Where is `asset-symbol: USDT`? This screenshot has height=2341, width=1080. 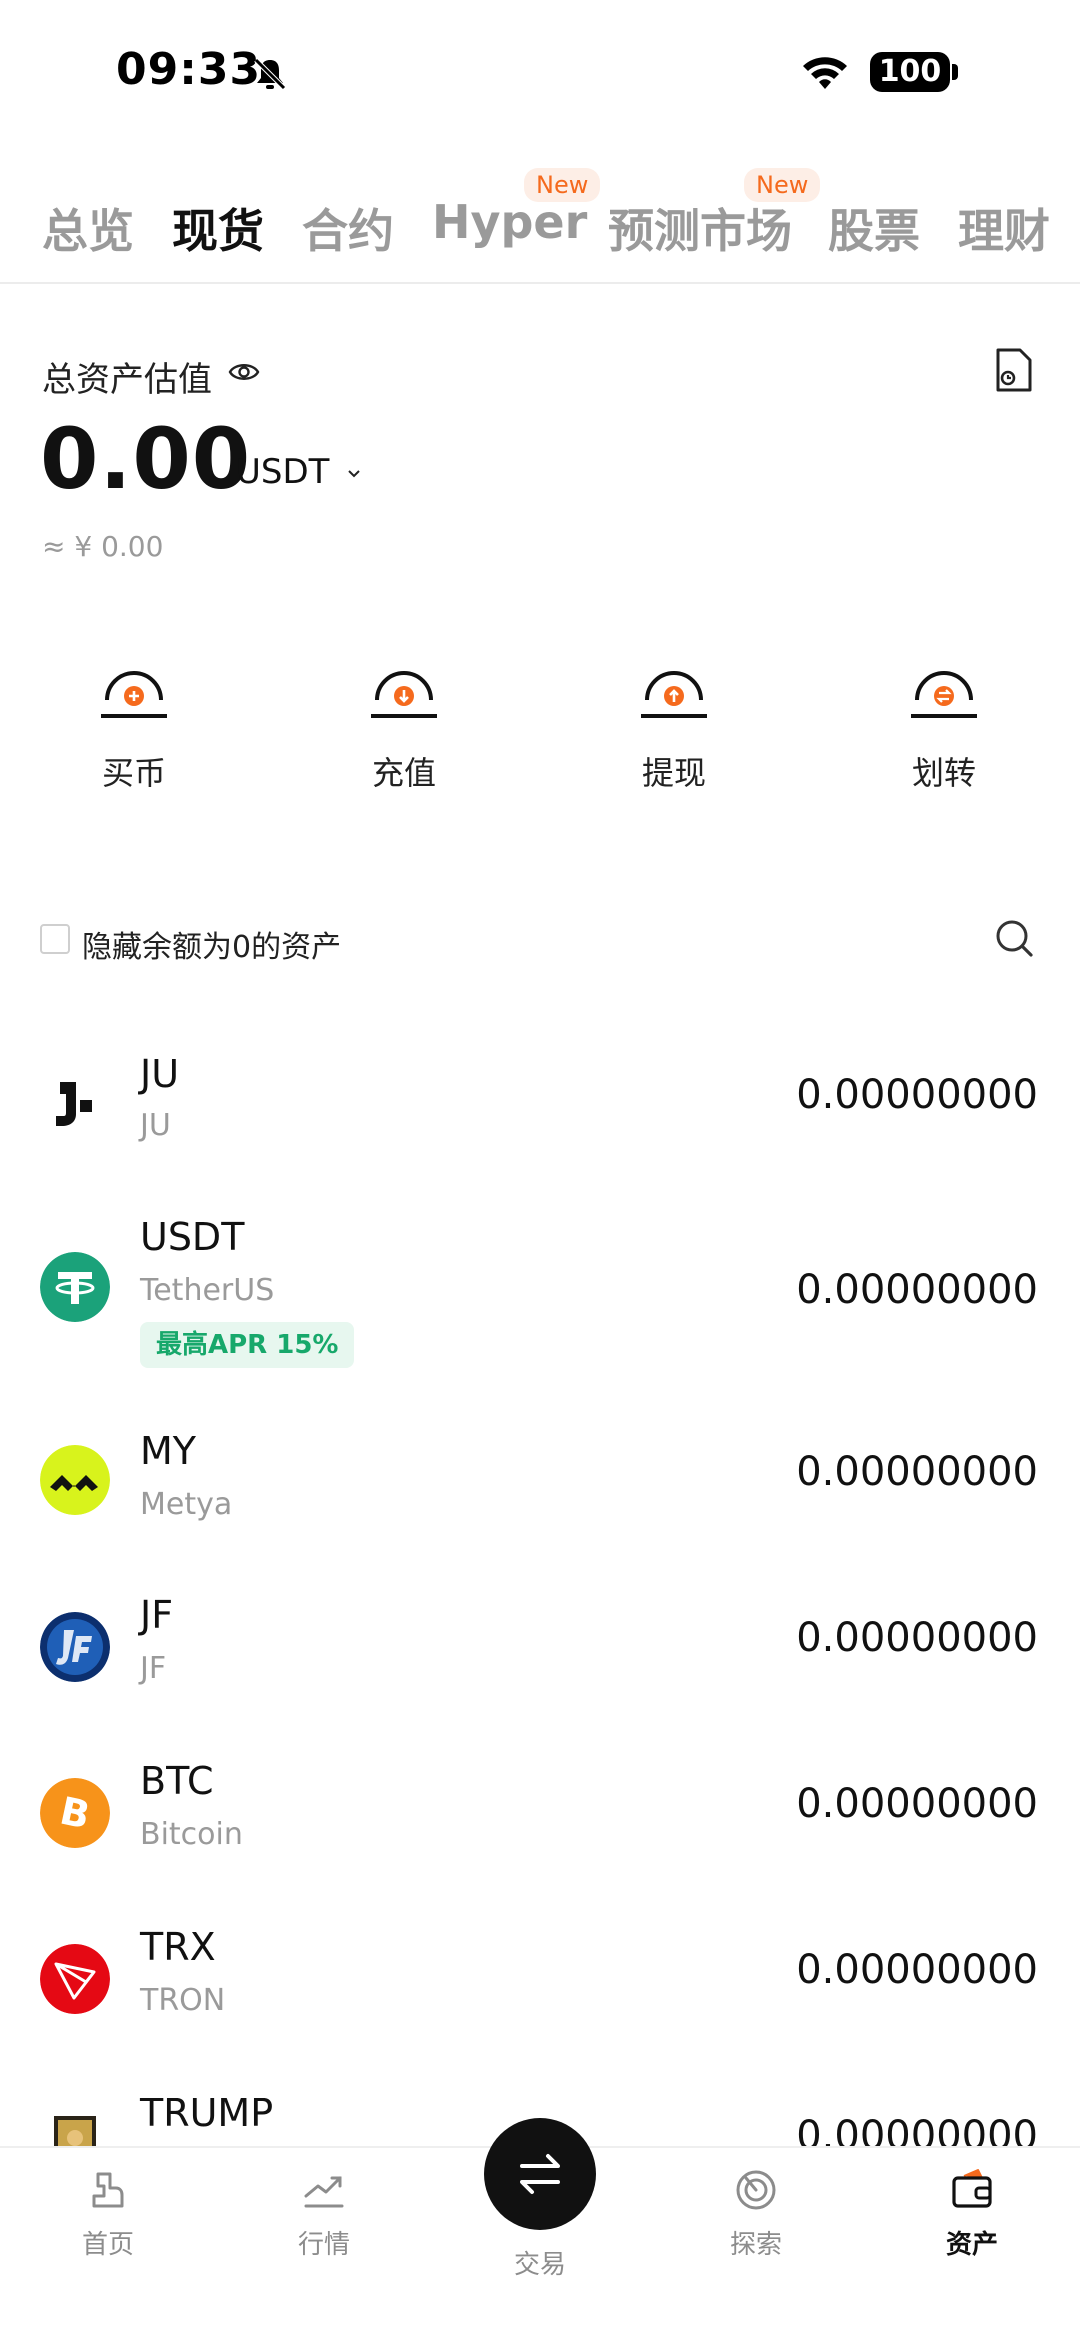
asset-symbol: USDT is located at coordinates (192, 1237).